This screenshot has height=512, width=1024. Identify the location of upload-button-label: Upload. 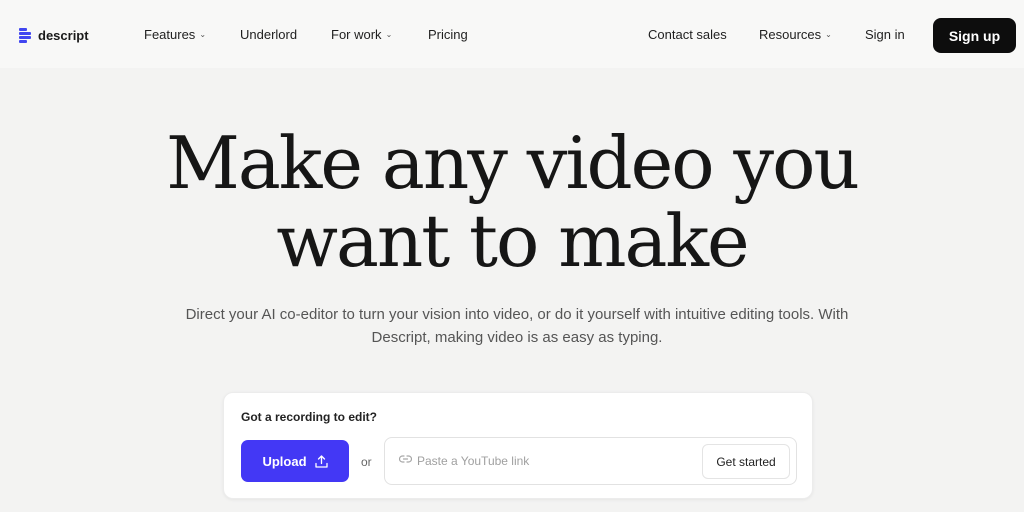
(284, 461).